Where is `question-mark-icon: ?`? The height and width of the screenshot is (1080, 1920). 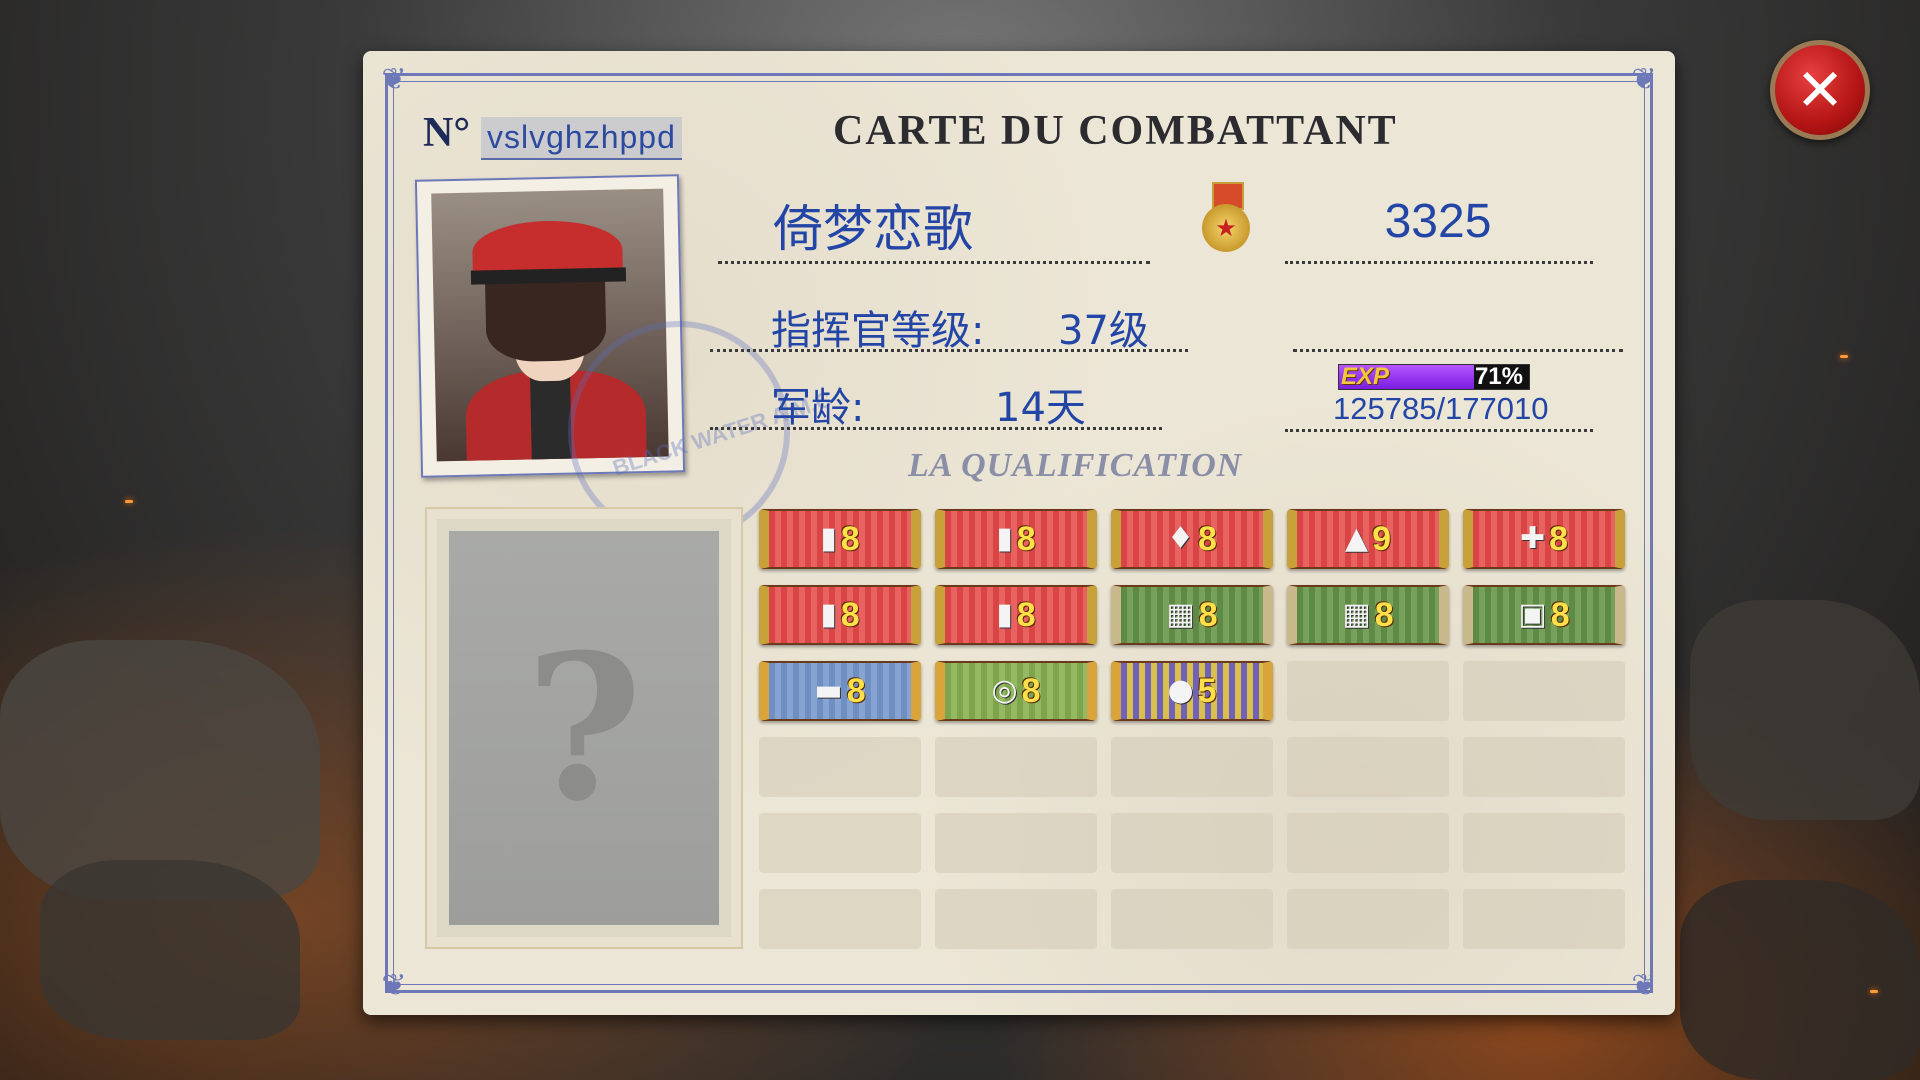
question-mark-icon: ? is located at coordinates (584, 728).